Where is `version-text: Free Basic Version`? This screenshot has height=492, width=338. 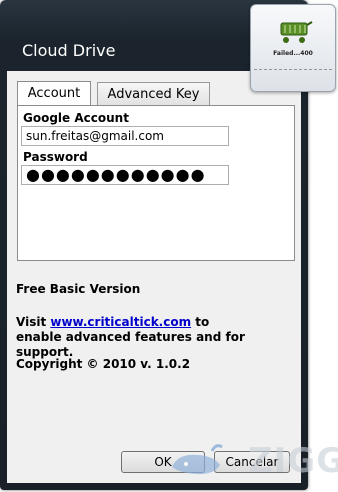
version-text: Free Basic Version is located at coordinates (78, 289).